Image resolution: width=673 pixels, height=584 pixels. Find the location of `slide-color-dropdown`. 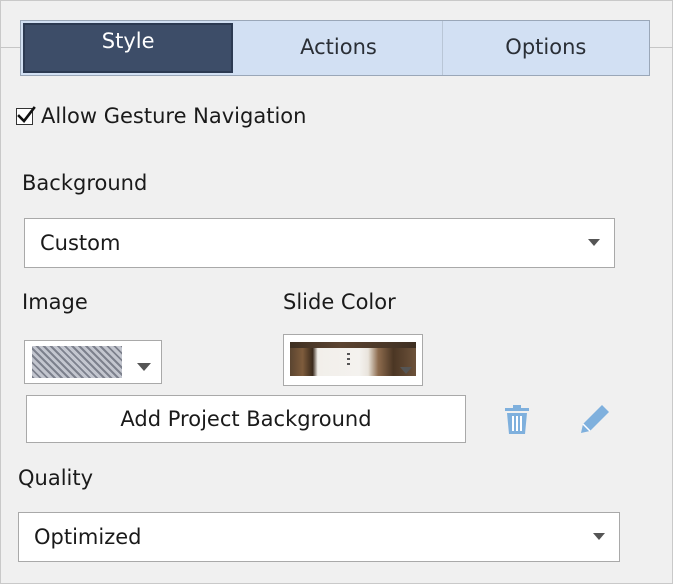

slide-color-dropdown is located at coordinates (353, 360).